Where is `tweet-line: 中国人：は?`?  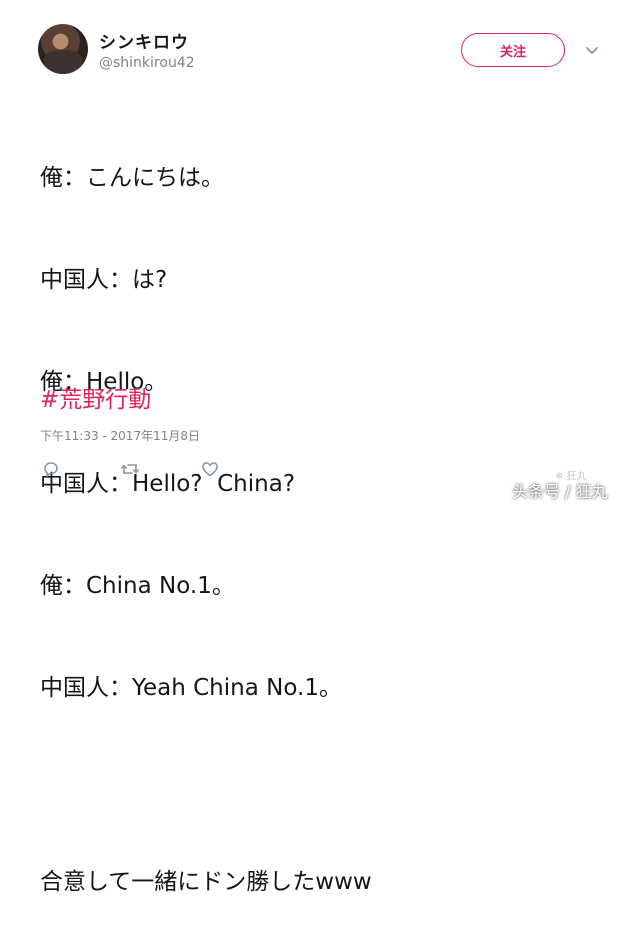
tweet-line: 中国人：は? is located at coordinates (104, 280).